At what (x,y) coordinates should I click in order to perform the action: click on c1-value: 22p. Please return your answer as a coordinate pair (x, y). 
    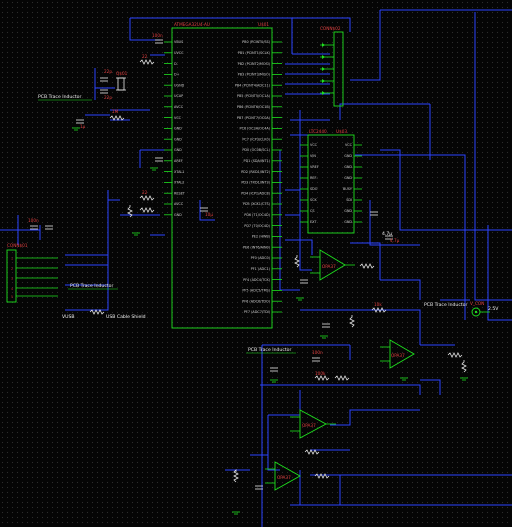
    Looking at the image, I should click on (108, 71).